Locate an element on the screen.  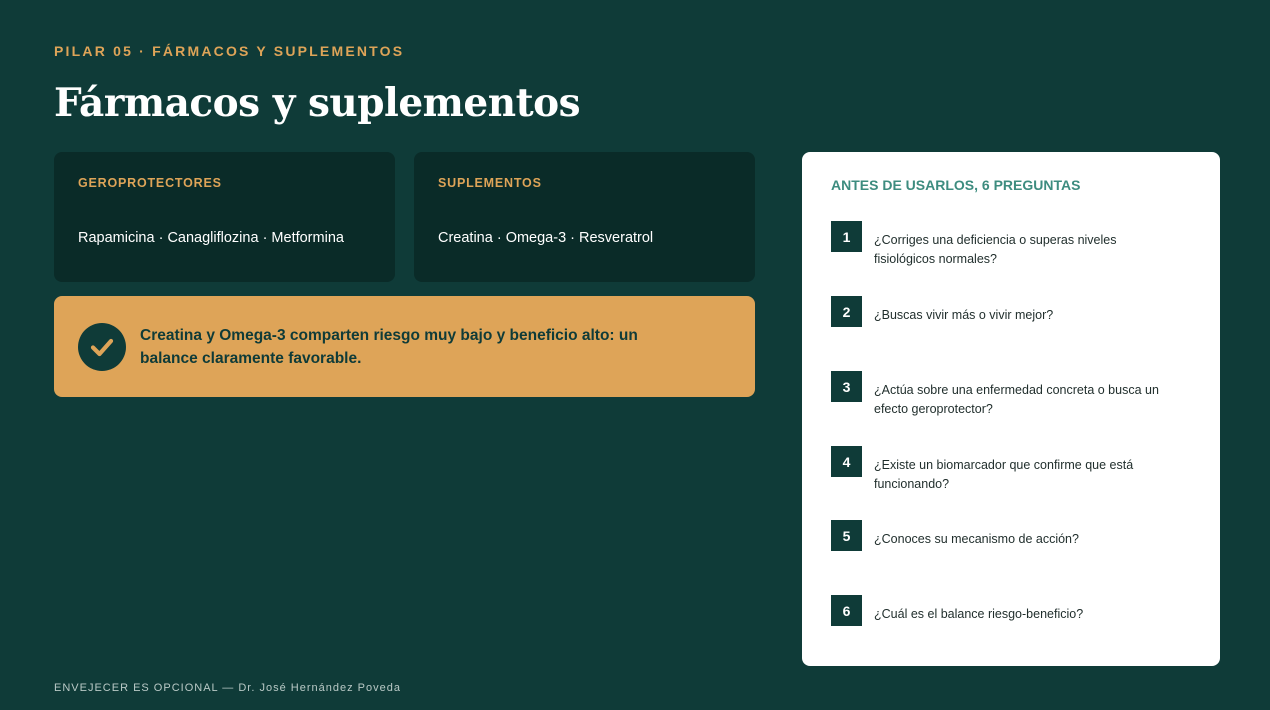
question-item: 6 ¿Cuál es el balance riesgo-beneficio? is located at coordinates (1011, 625).